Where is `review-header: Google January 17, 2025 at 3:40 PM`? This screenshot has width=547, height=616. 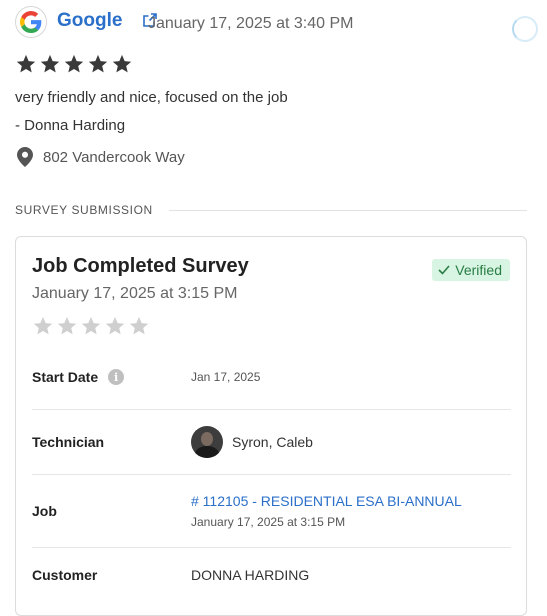
review-header: Google January 17, 2025 at 3:40 PM is located at coordinates (276, 24).